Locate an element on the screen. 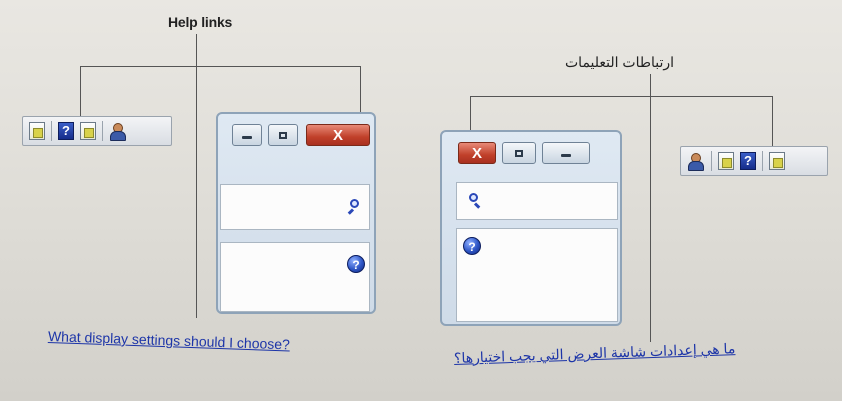 The image size is (842, 401). window-crop-arabic: X ? is located at coordinates (531, 228).